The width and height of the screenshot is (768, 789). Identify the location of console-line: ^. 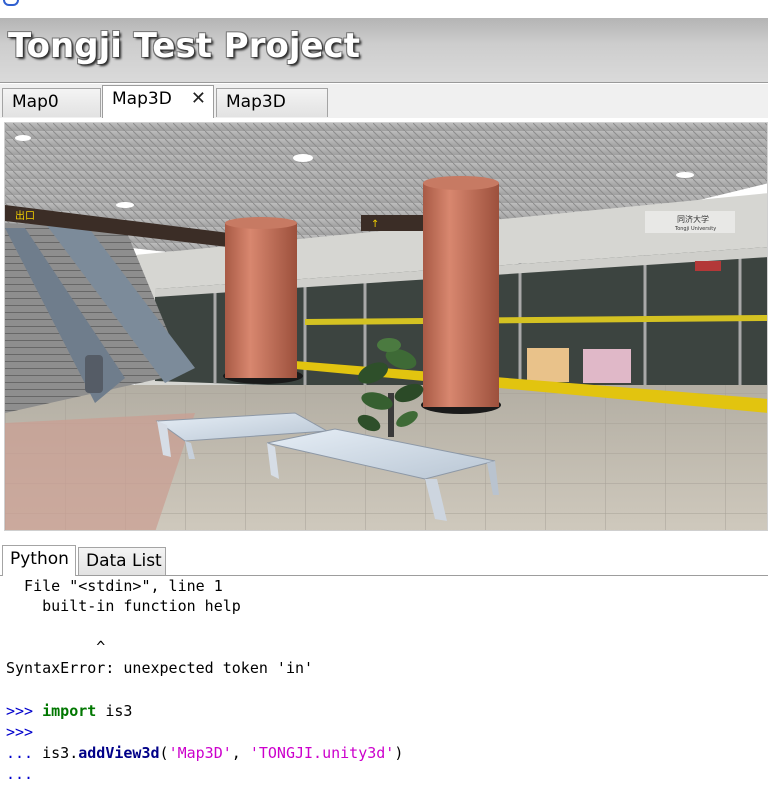
(56, 647).